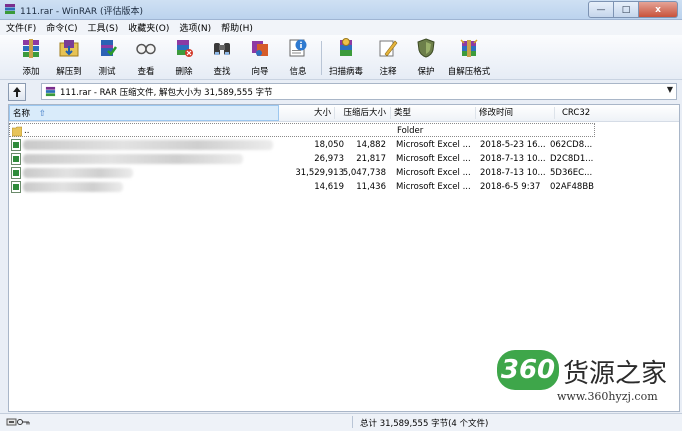 This screenshot has height=431, width=682. Describe the element at coordinates (426, 48) in the screenshot. I see `protect-shield-icon` at that location.